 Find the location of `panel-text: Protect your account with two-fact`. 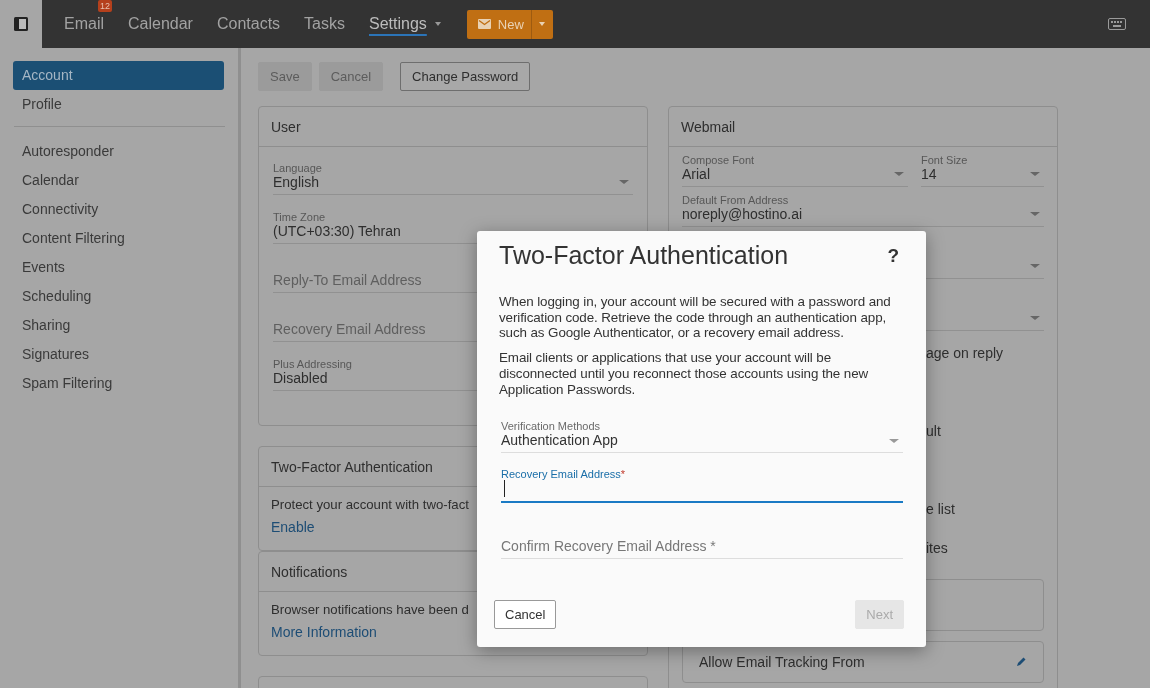

panel-text: Protect your account with two-fact is located at coordinates (370, 504).